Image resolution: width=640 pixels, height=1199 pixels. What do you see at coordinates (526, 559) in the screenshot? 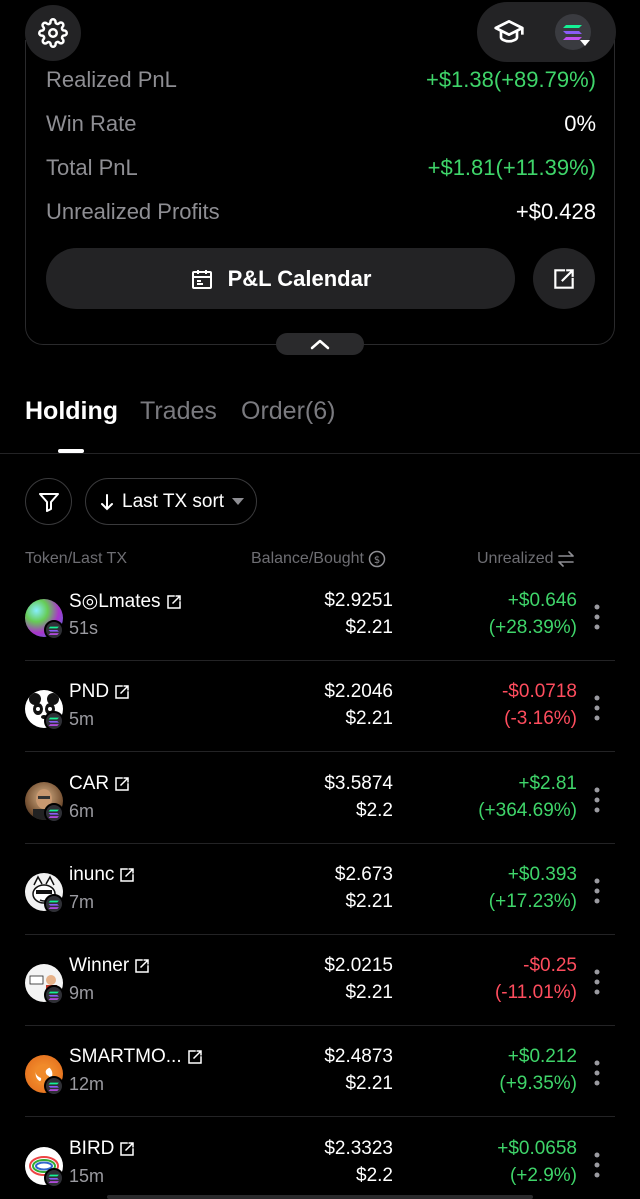
I see `column-unrealized-header: Unrealized` at bounding box center [526, 559].